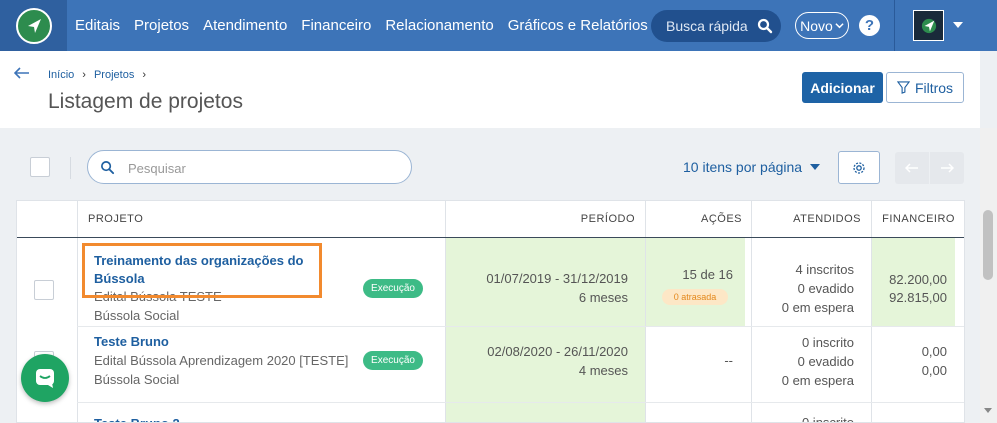  I want to click on filter-icon, so click(903, 87).